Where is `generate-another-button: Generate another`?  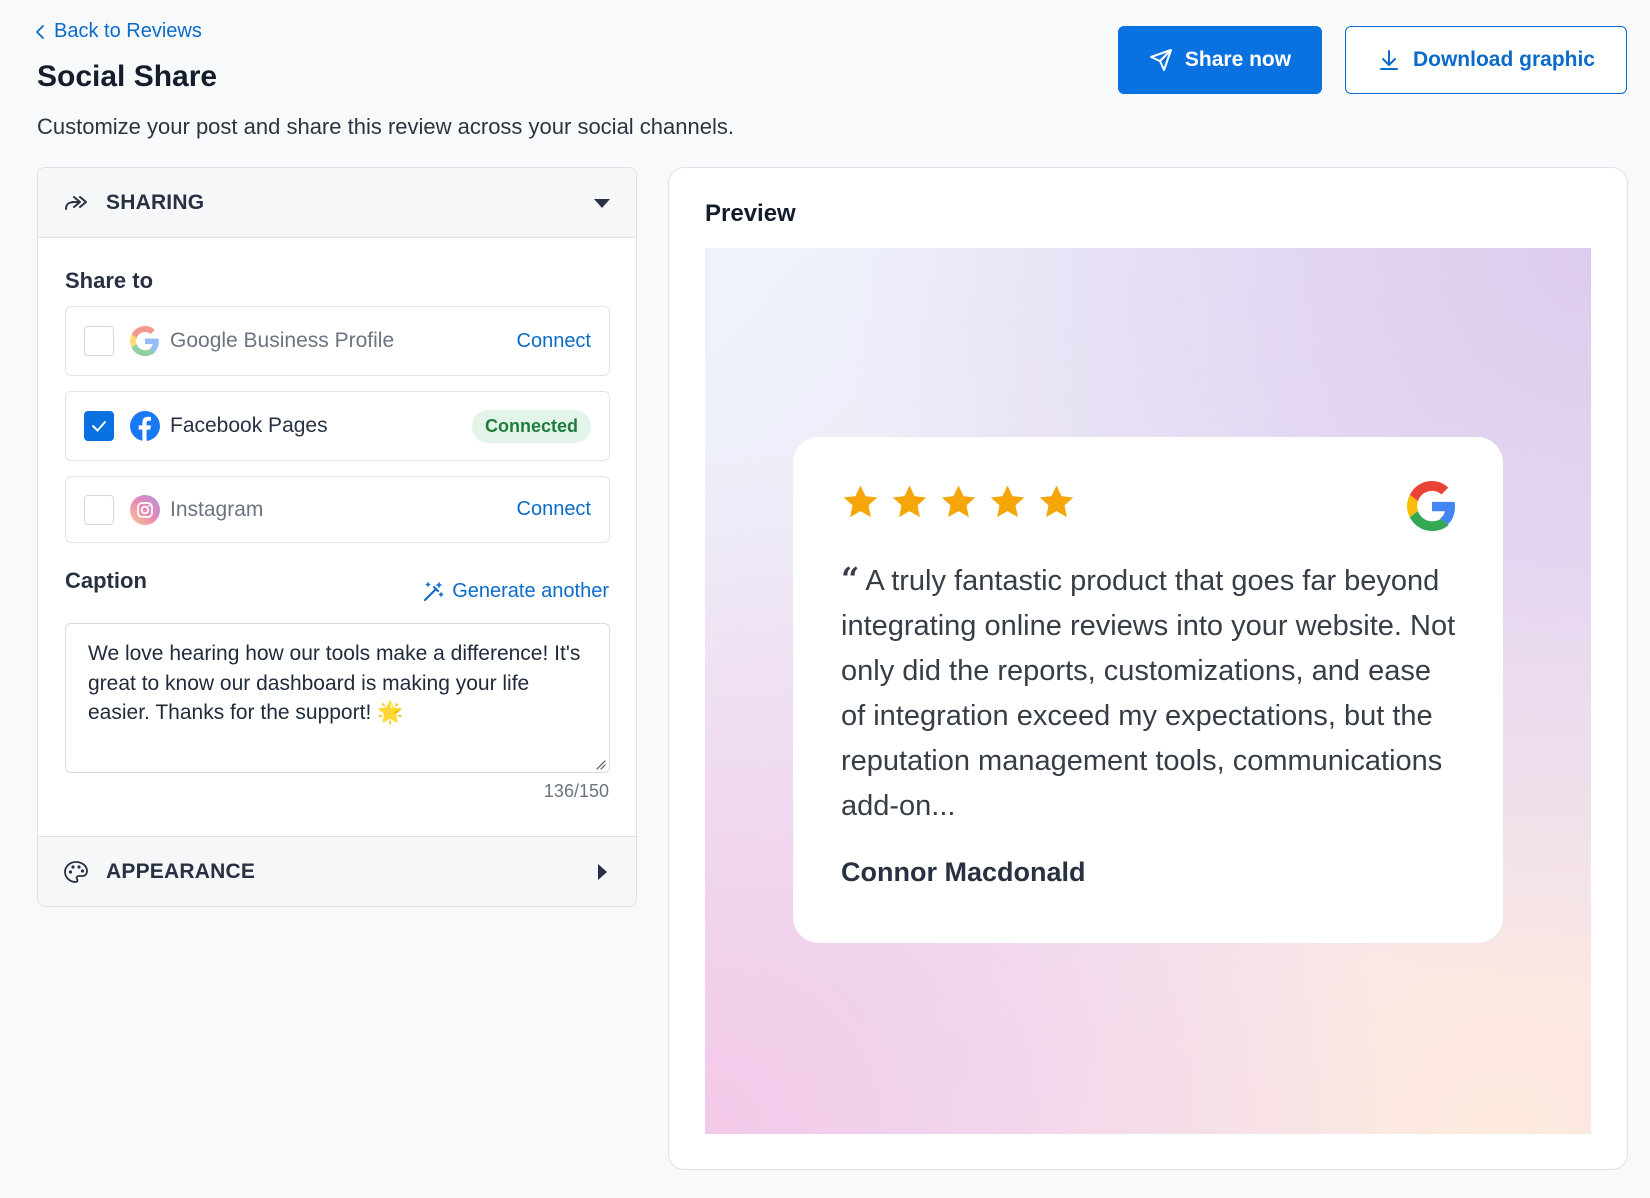
generate-another-button: Generate another is located at coordinates (515, 591).